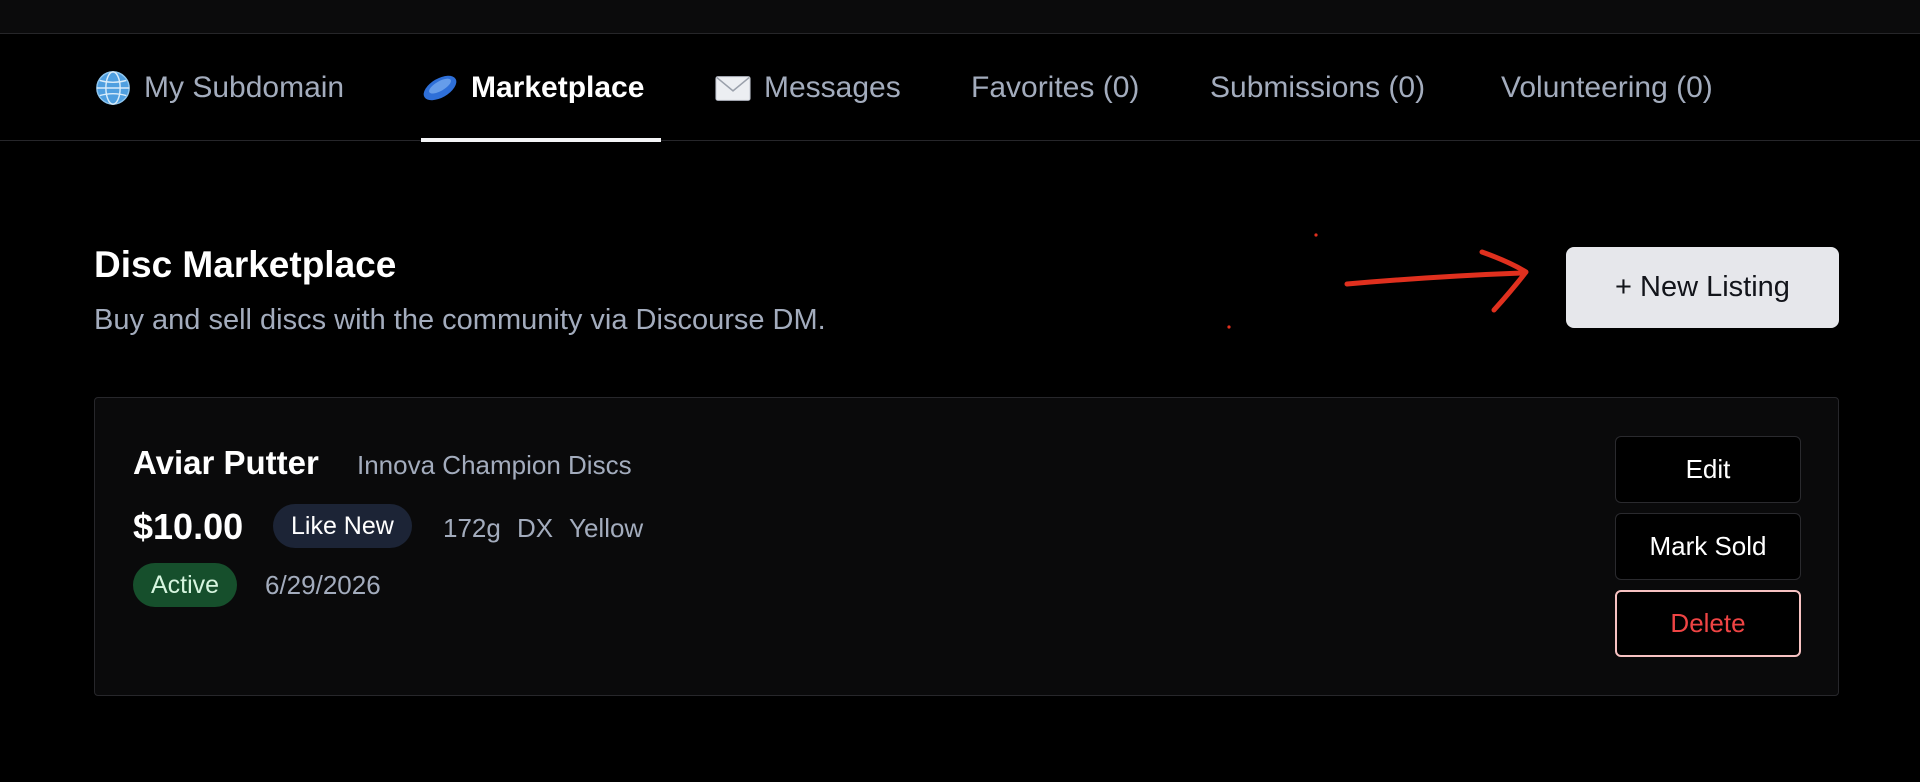 The height and width of the screenshot is (782, 1920). I want to click on tab-label: Messages, so click(832, 87).